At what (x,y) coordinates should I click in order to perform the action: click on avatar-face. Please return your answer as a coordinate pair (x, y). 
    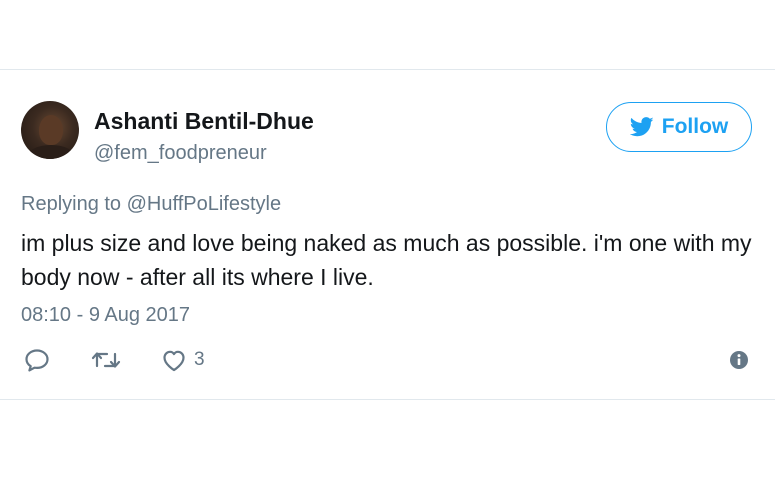
    Looking at the image, I should click on (51, 130).